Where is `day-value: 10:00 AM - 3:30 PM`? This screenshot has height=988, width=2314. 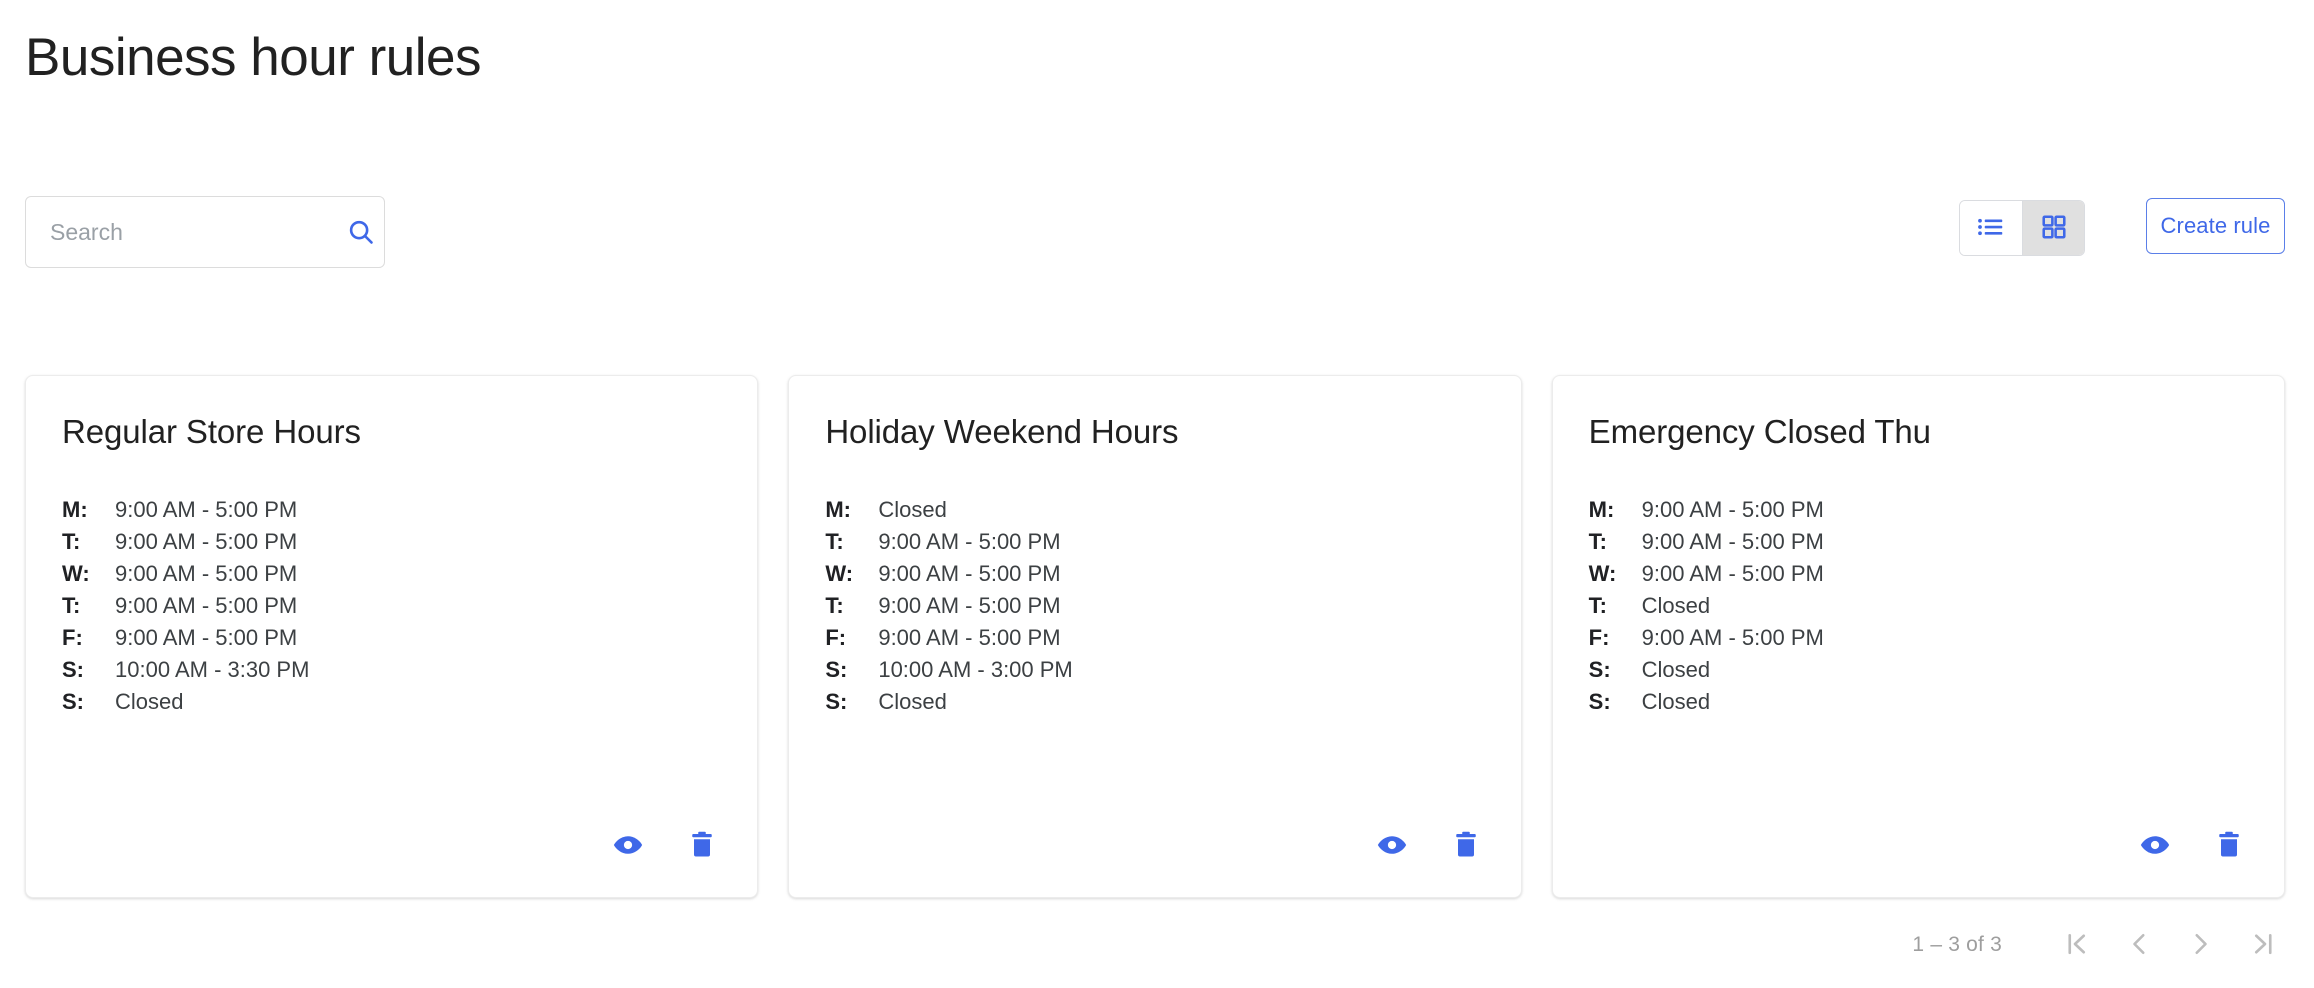 day-value: 10:00 AM - 3:30 PM is located at coordinates (212, 669).